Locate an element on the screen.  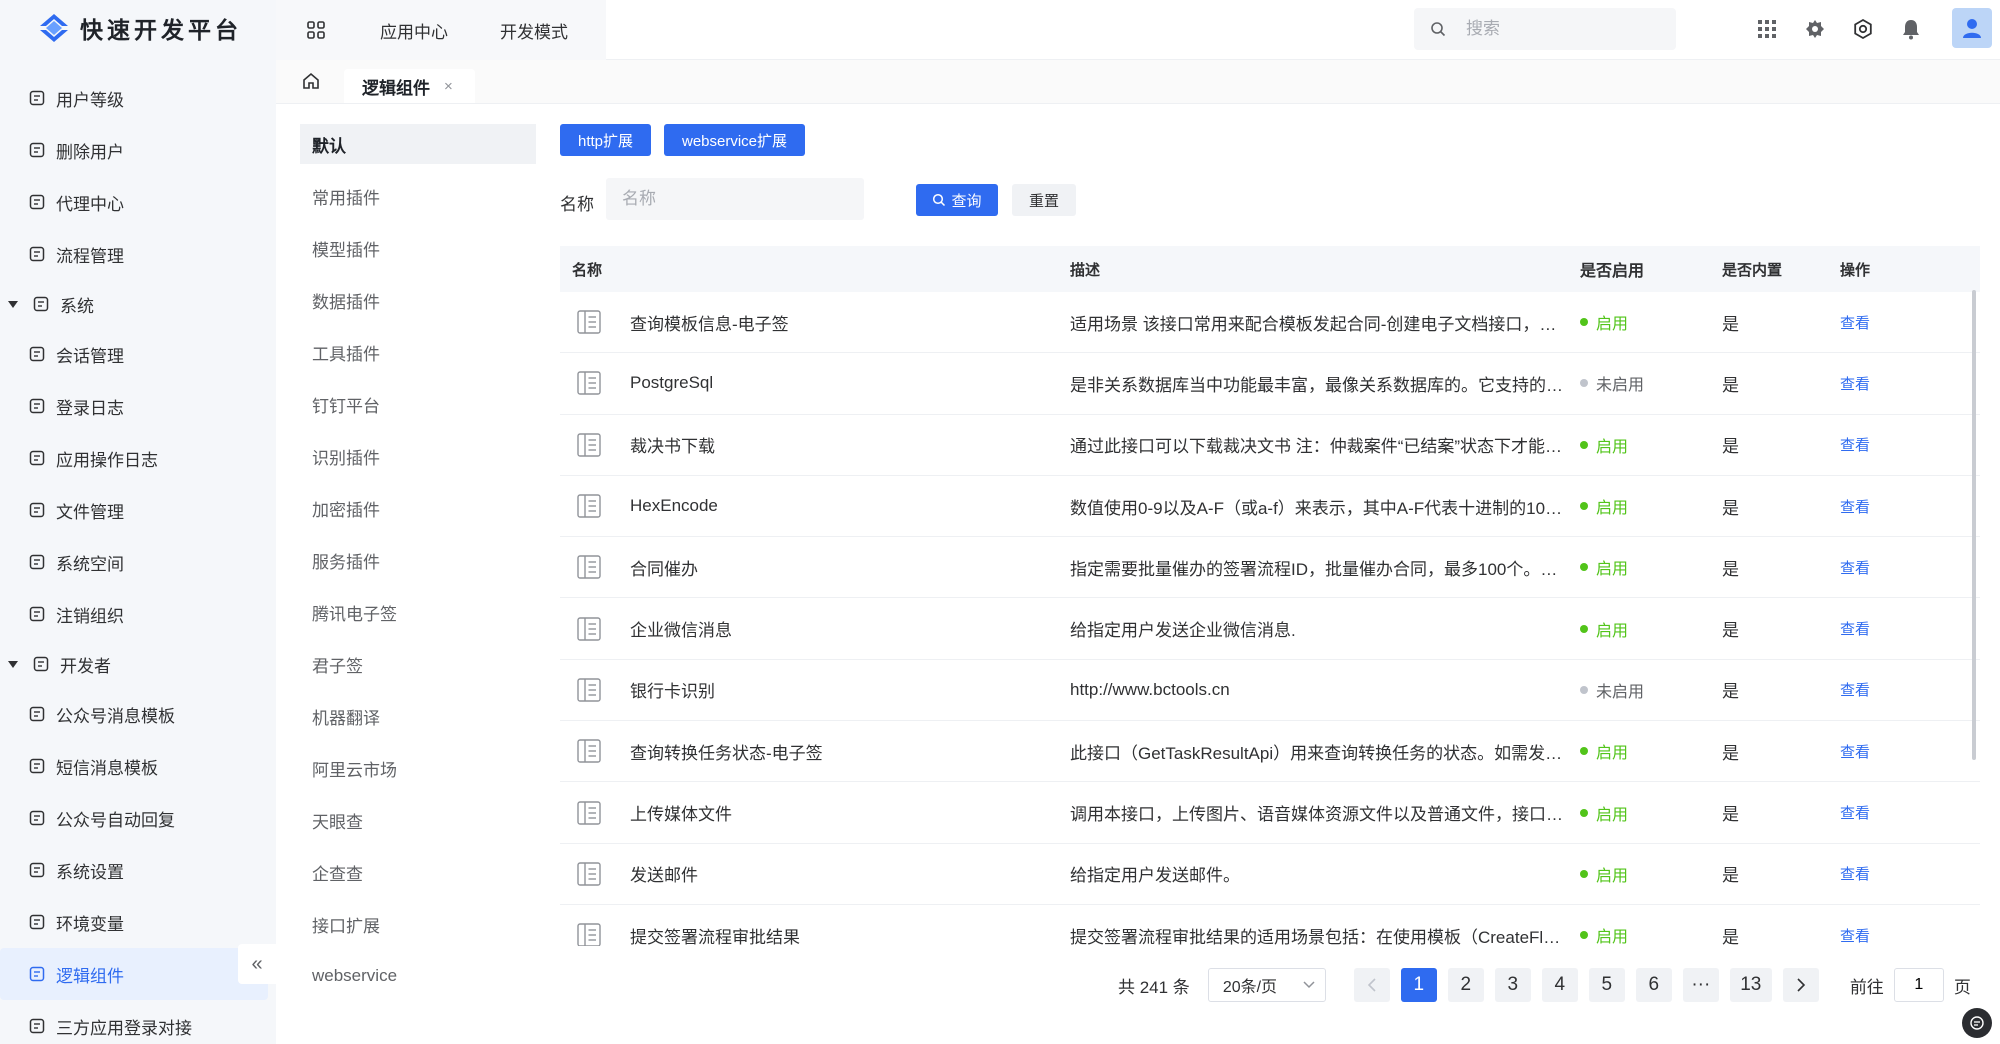
status-dot is located at coordinates (1584, 873).